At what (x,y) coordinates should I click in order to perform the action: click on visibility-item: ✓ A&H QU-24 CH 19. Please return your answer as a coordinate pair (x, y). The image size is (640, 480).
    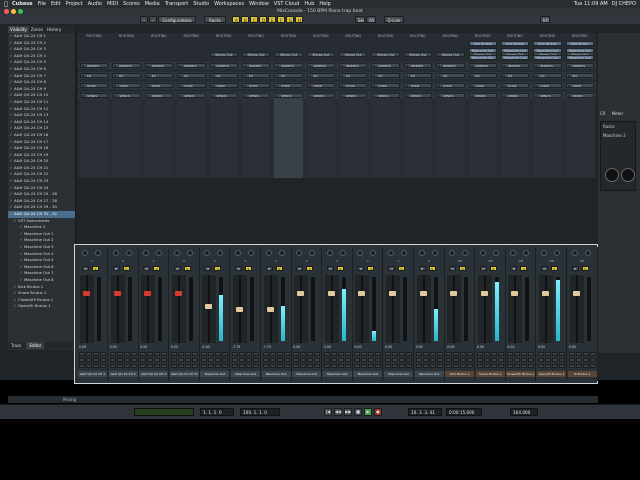
    Looking at the image, I should click on (41, 155).